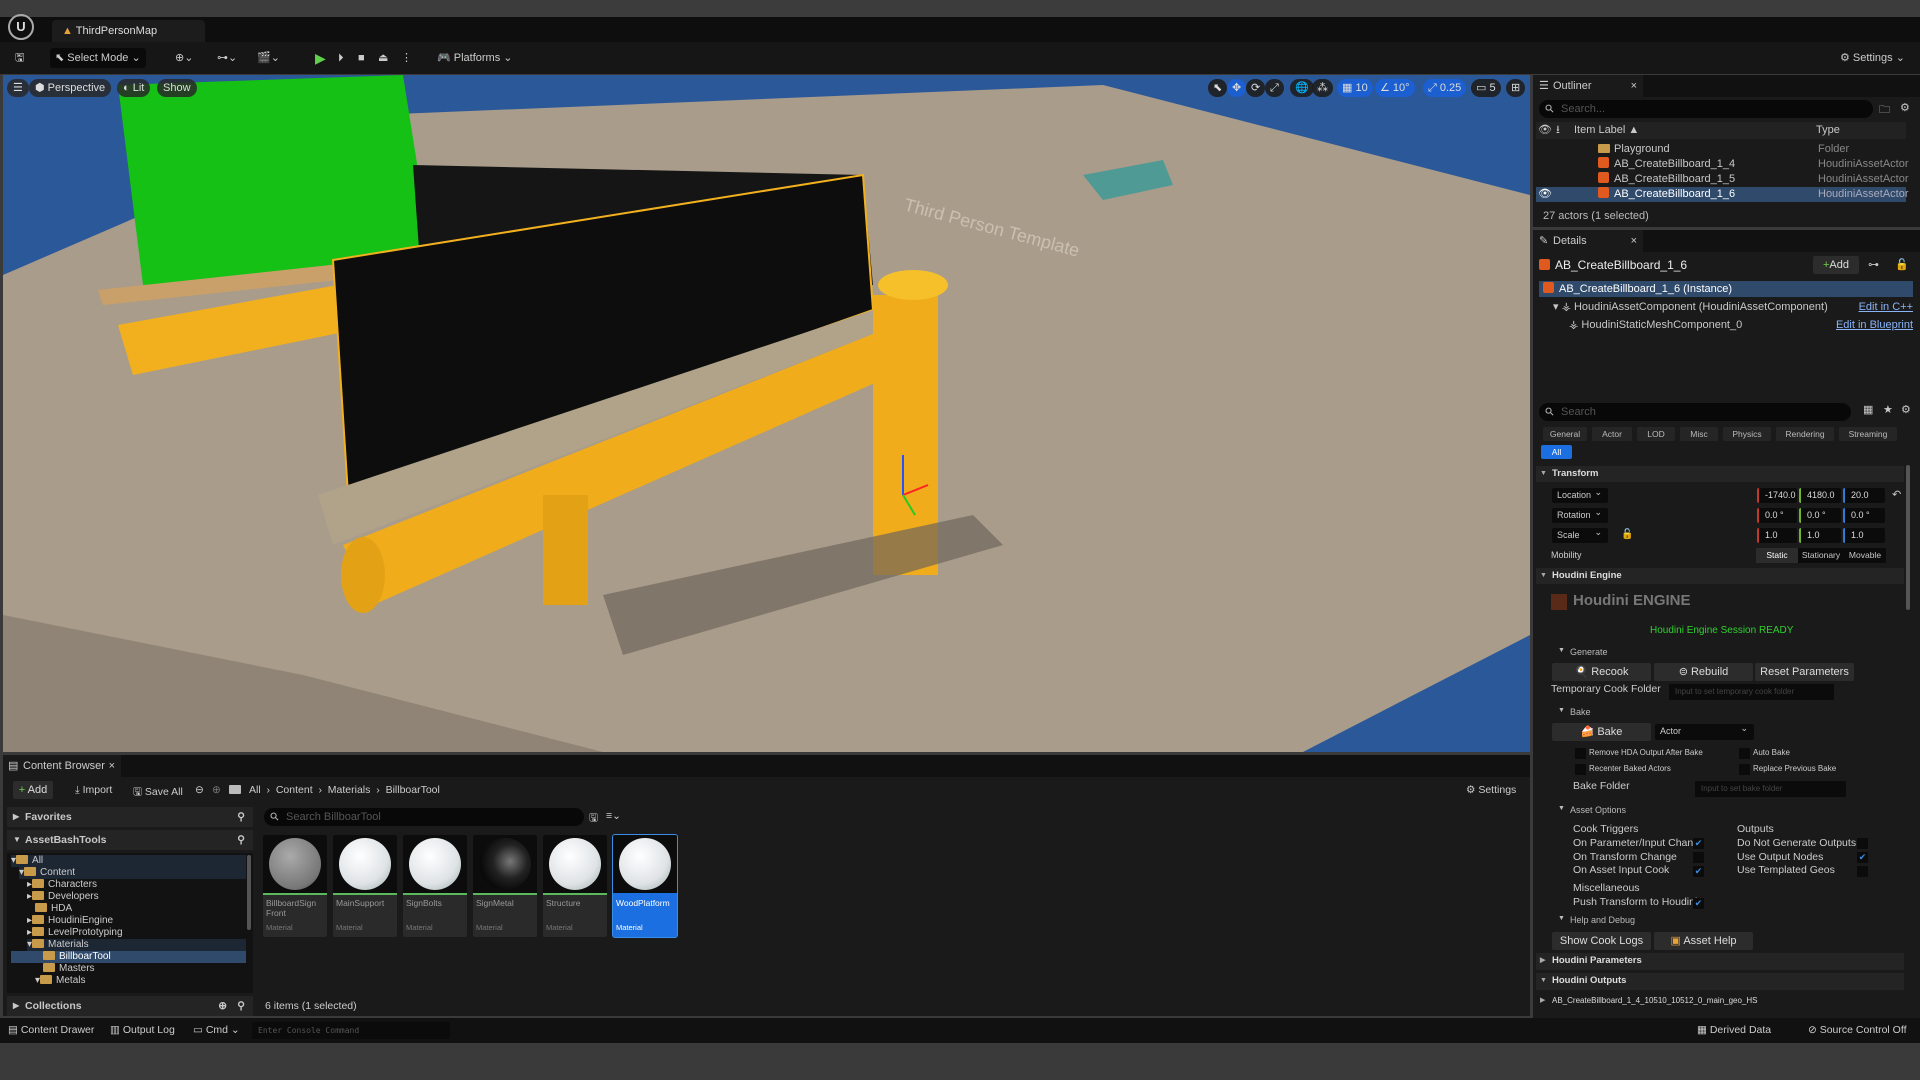 This screenshot has height=1080, width=1920. I want to click on asset-tile: MainSupport Material, so click(365, 886).